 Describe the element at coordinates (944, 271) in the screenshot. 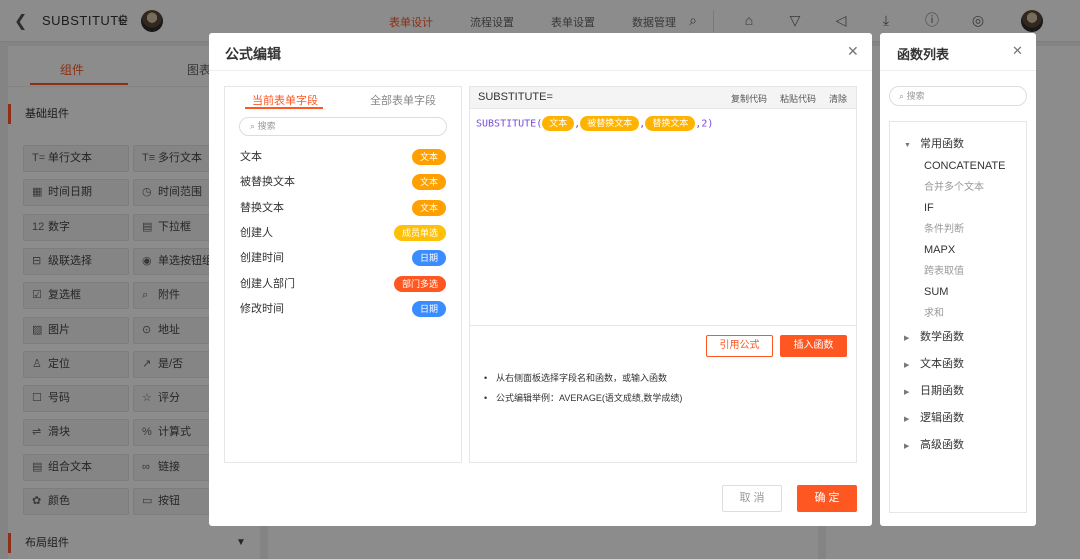

I see `function-description: 跨表取值` at that location.